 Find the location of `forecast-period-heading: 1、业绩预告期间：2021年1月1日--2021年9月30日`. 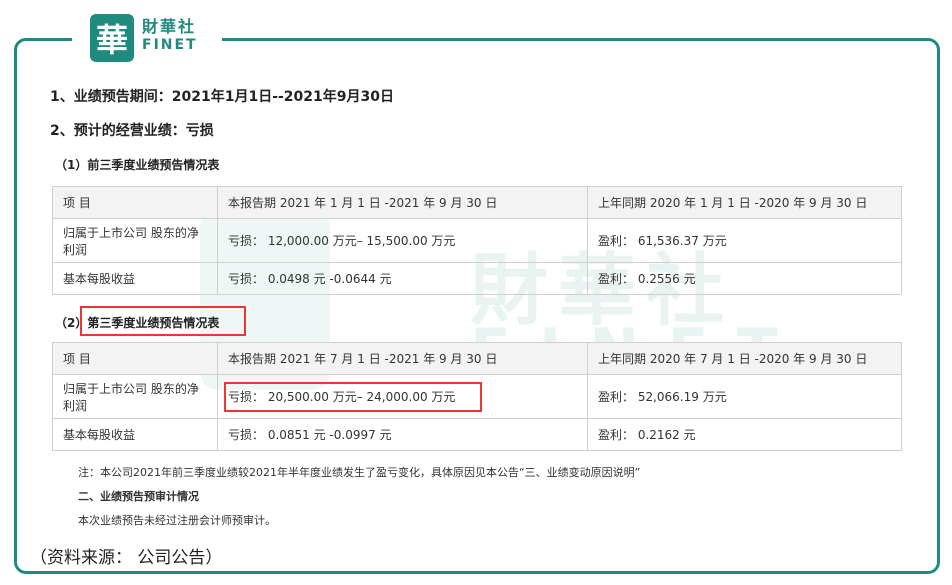

forecast-period-heading: 1、业绩预告期间：2021年1月1日--2021年9月30日 is located at coordinates (222, 97).